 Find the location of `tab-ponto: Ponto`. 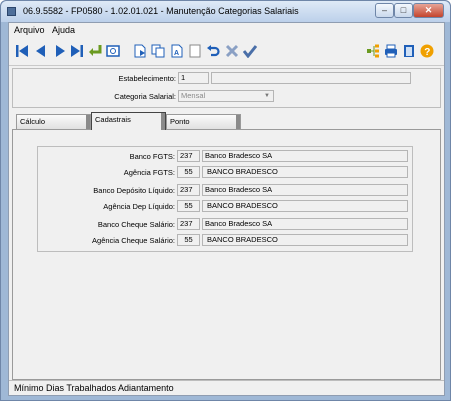

tab-ponto: Ponto is located at coordinates (203, 121).